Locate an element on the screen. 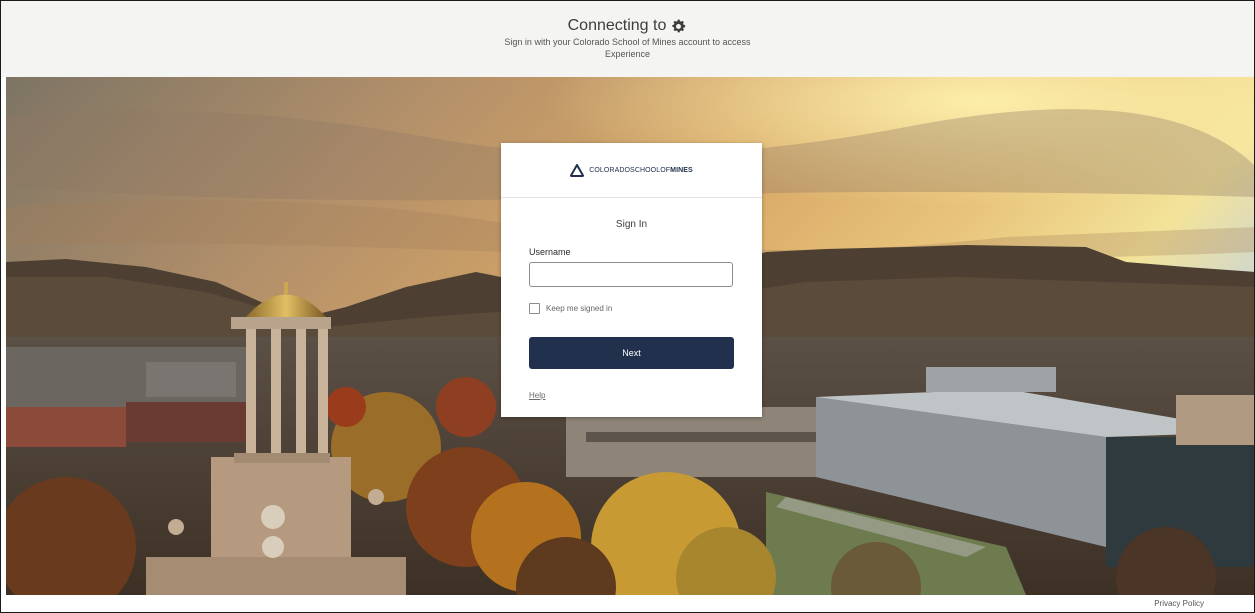  username-label: Username is located at coordinates (550, 252).